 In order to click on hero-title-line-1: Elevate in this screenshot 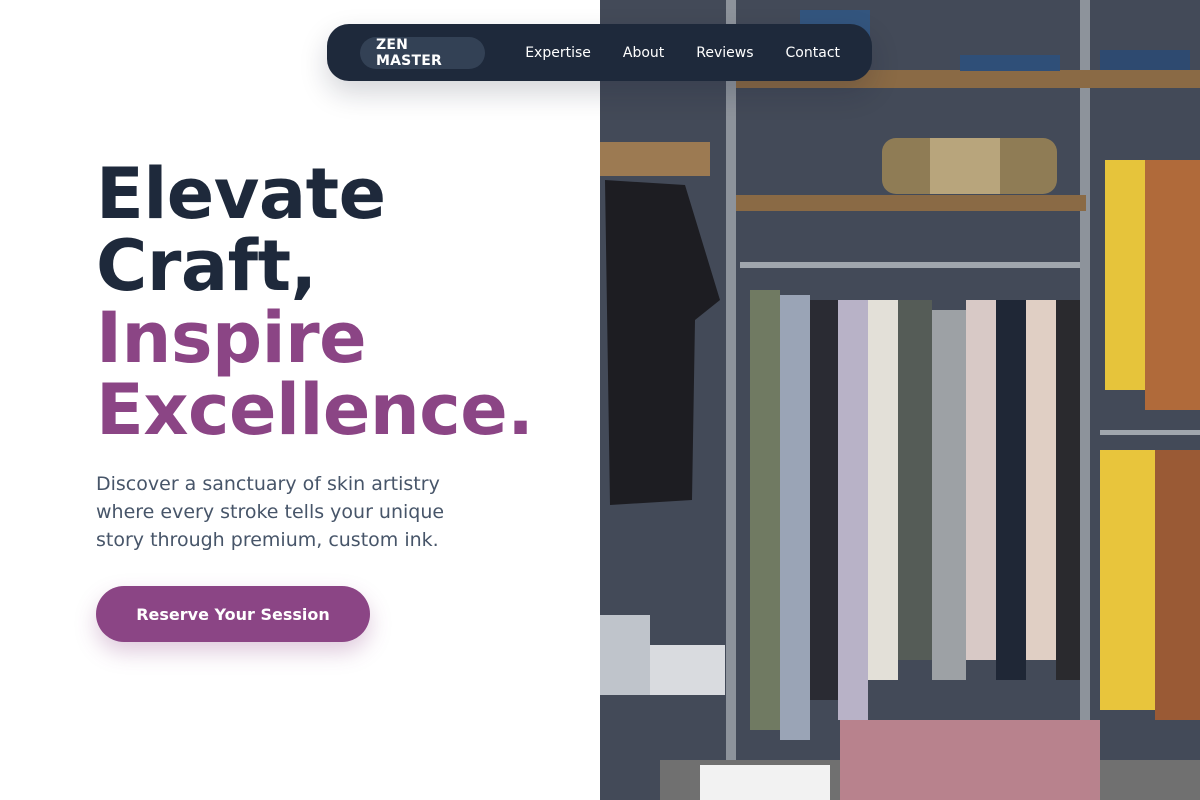, I will do `click(241, 194)`.